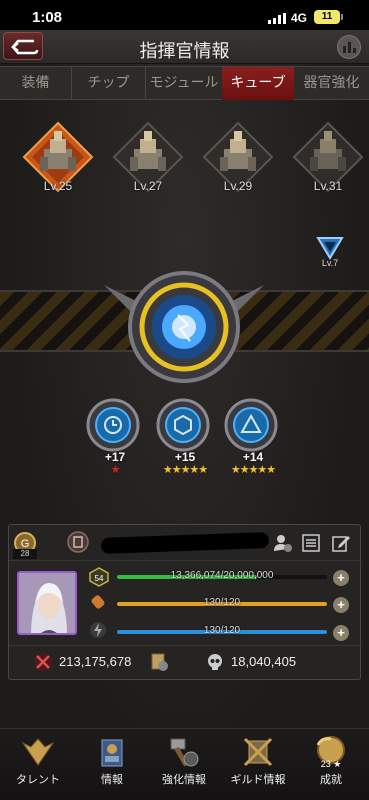 This screenshot has width=369, height=800. I want to click on module-slot: +14 ★★★★★, so click(253, 436).